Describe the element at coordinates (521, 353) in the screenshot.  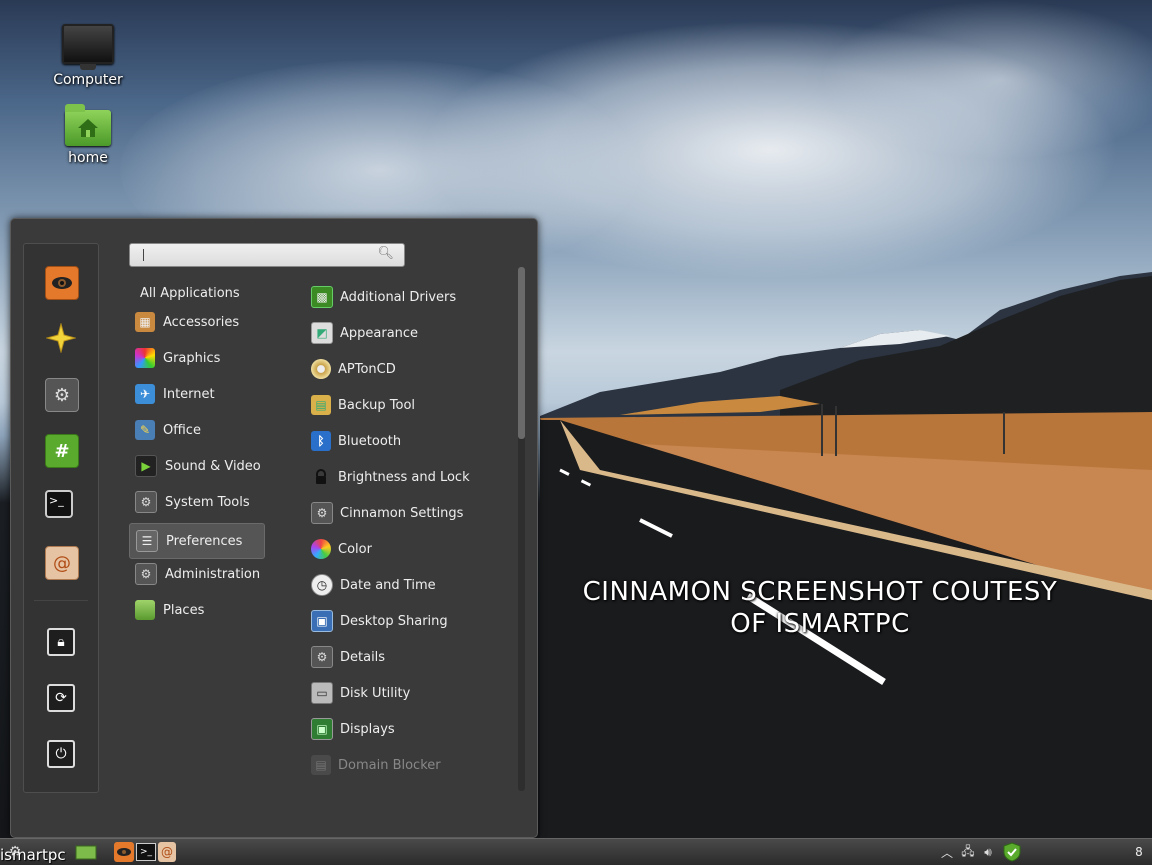
I see `scrollbar-thumb` at that location.